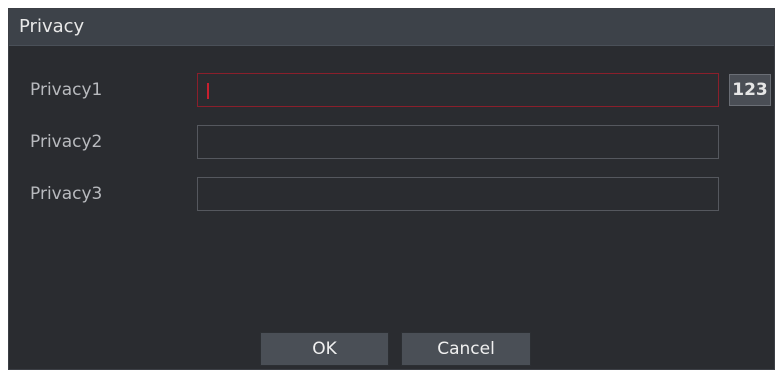 This screenshot has width=783, height=378. I want to click on ok-button: OK, so click(324, 349).